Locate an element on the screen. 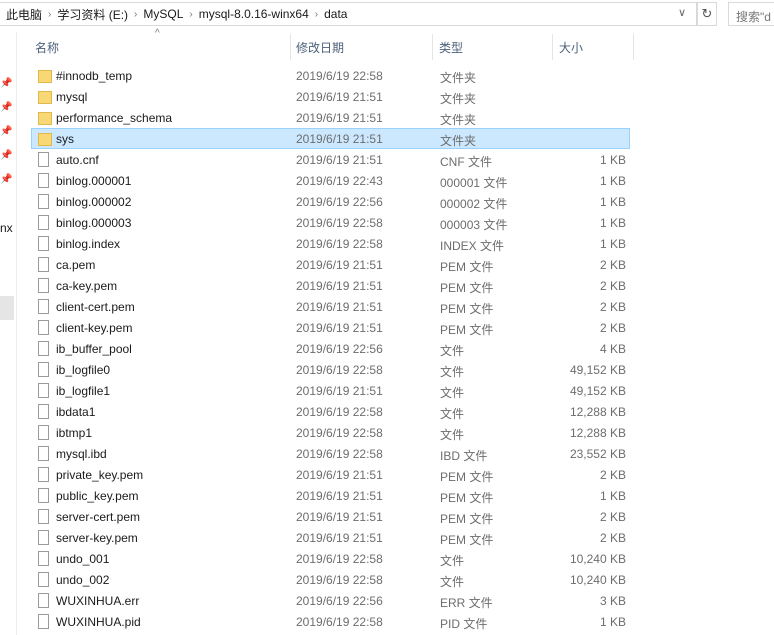 Image resolution: width=774 pixels, height=635 pixels. column-header-type: 类型 is located at coordinates (493, 47).